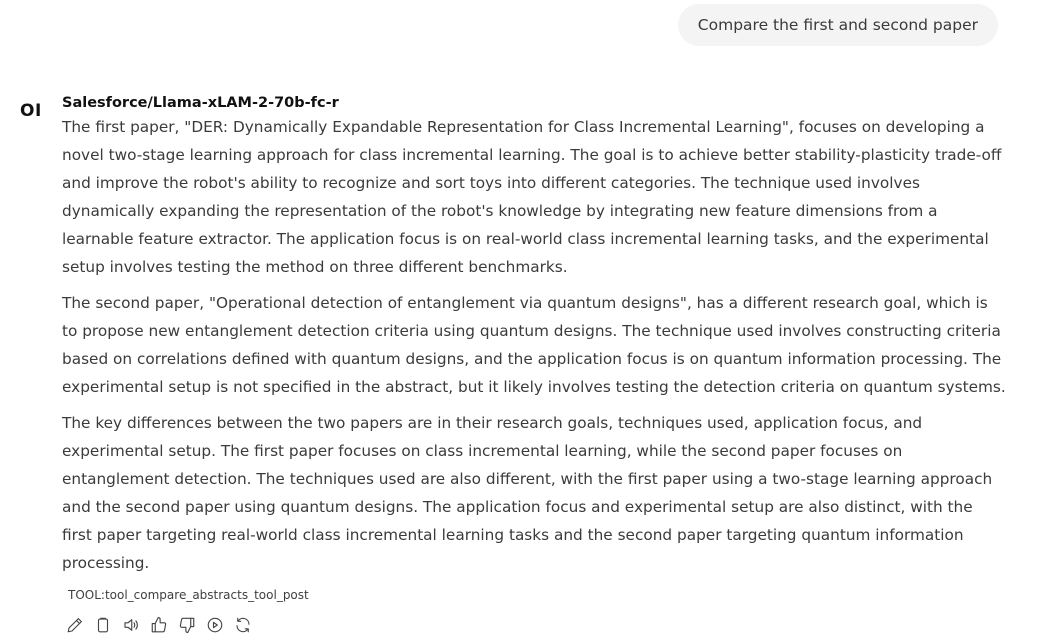  I want to click on edit-button, so click(75, 625).